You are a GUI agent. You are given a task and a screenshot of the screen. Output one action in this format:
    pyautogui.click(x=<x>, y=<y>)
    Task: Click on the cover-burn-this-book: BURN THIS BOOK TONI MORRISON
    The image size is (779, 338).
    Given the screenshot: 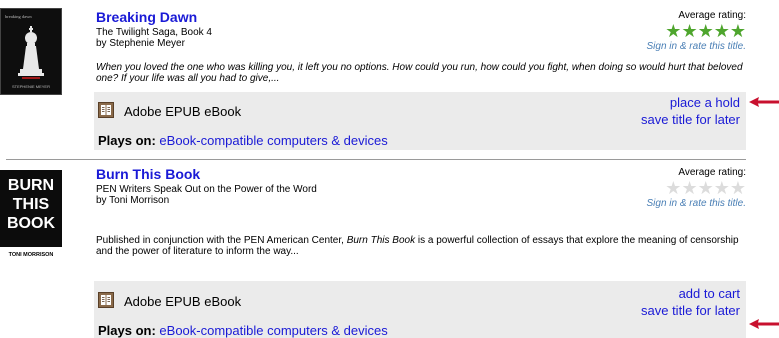 What is the action you would take?
    pyautogui.click(x=31, y=215)
    